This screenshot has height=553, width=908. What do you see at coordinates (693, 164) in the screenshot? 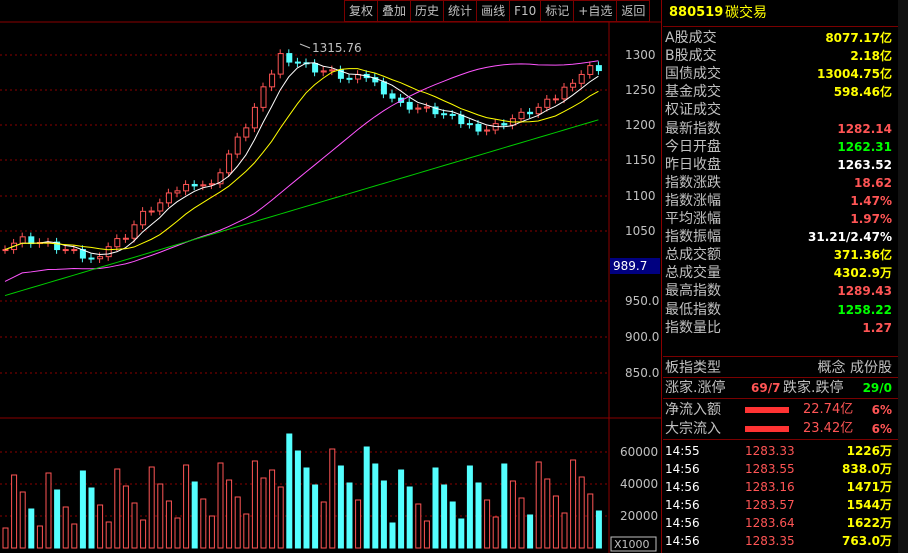
I see `stat-label: 昨日收盘` at bounding box center [693, 164].